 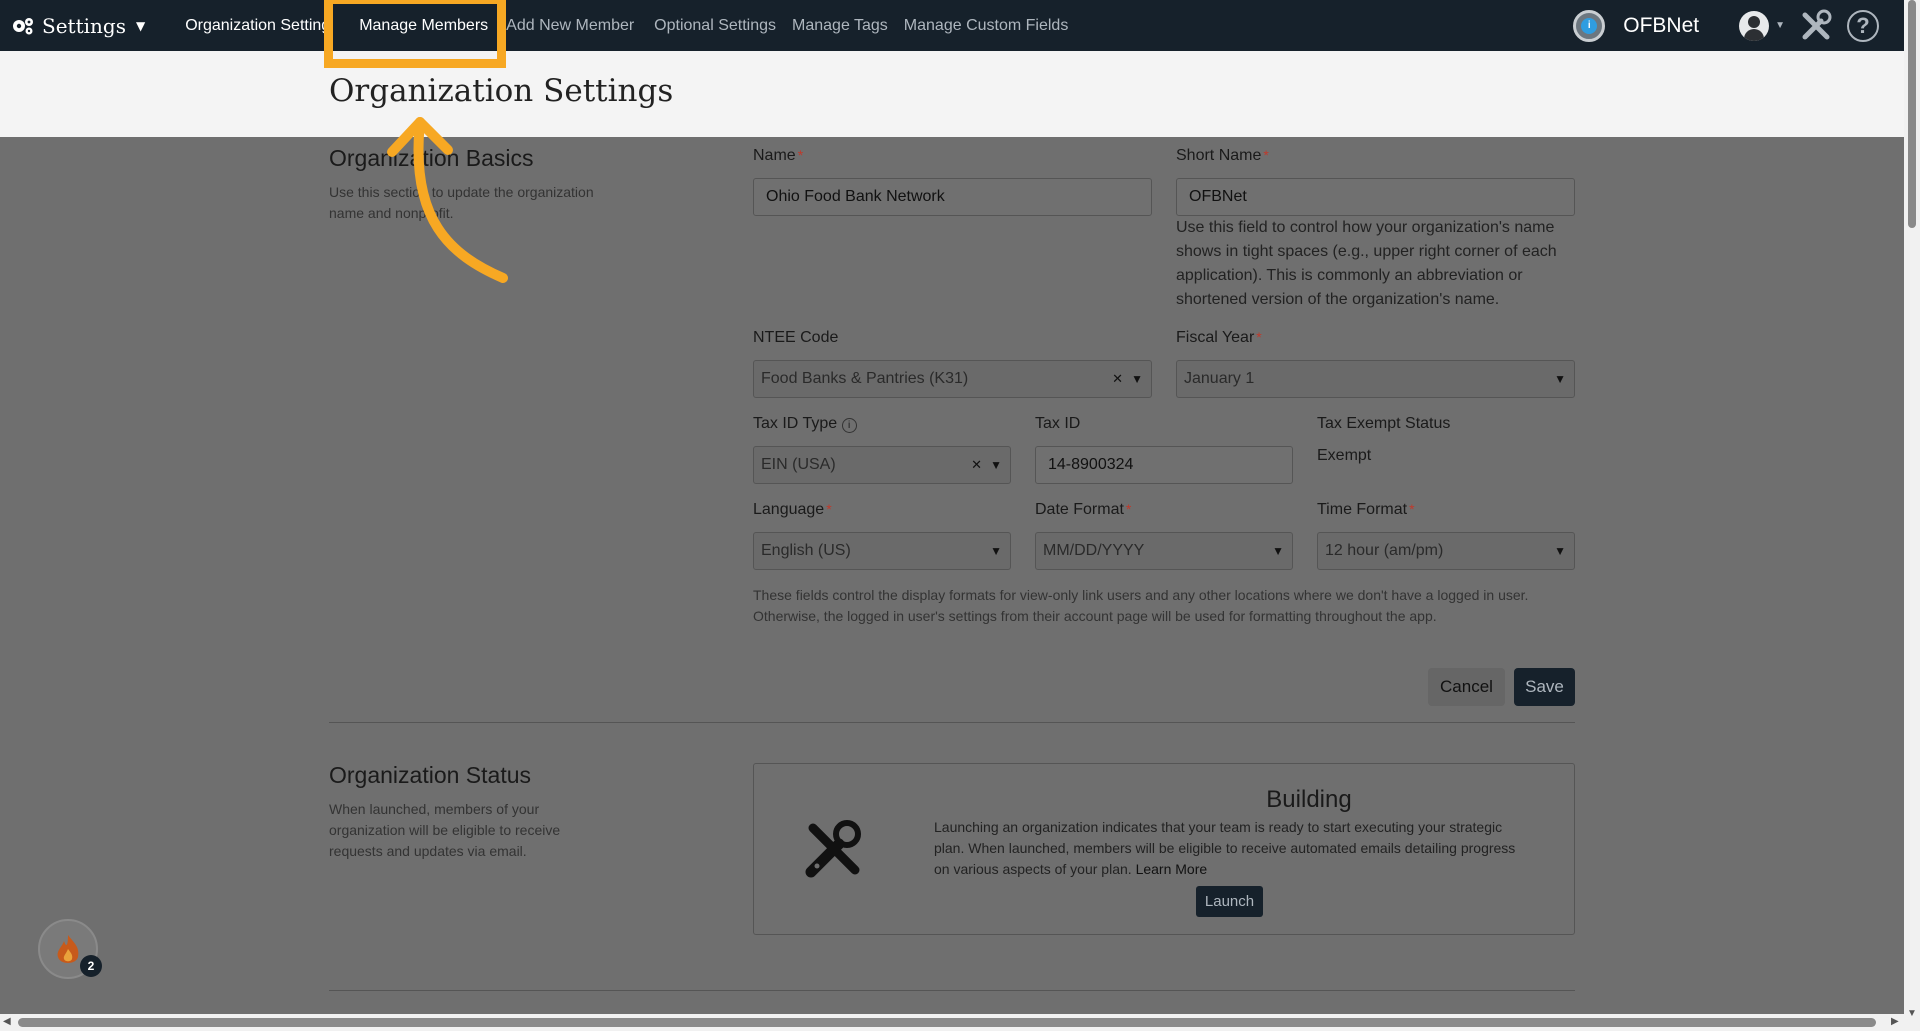 What do you see at coordinates (1384, 423) in the screenshot?
I see `tax-exempt-label: Tax Exempt Status` at bounding box center [1384, 423].